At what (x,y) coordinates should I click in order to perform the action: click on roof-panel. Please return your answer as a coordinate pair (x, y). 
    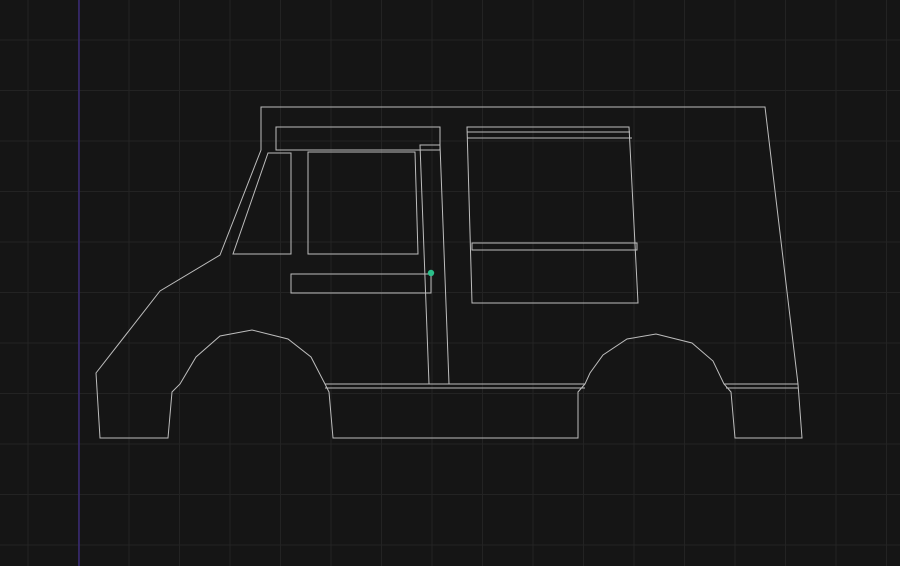
    Looking at the image, I should click on (358, 138).